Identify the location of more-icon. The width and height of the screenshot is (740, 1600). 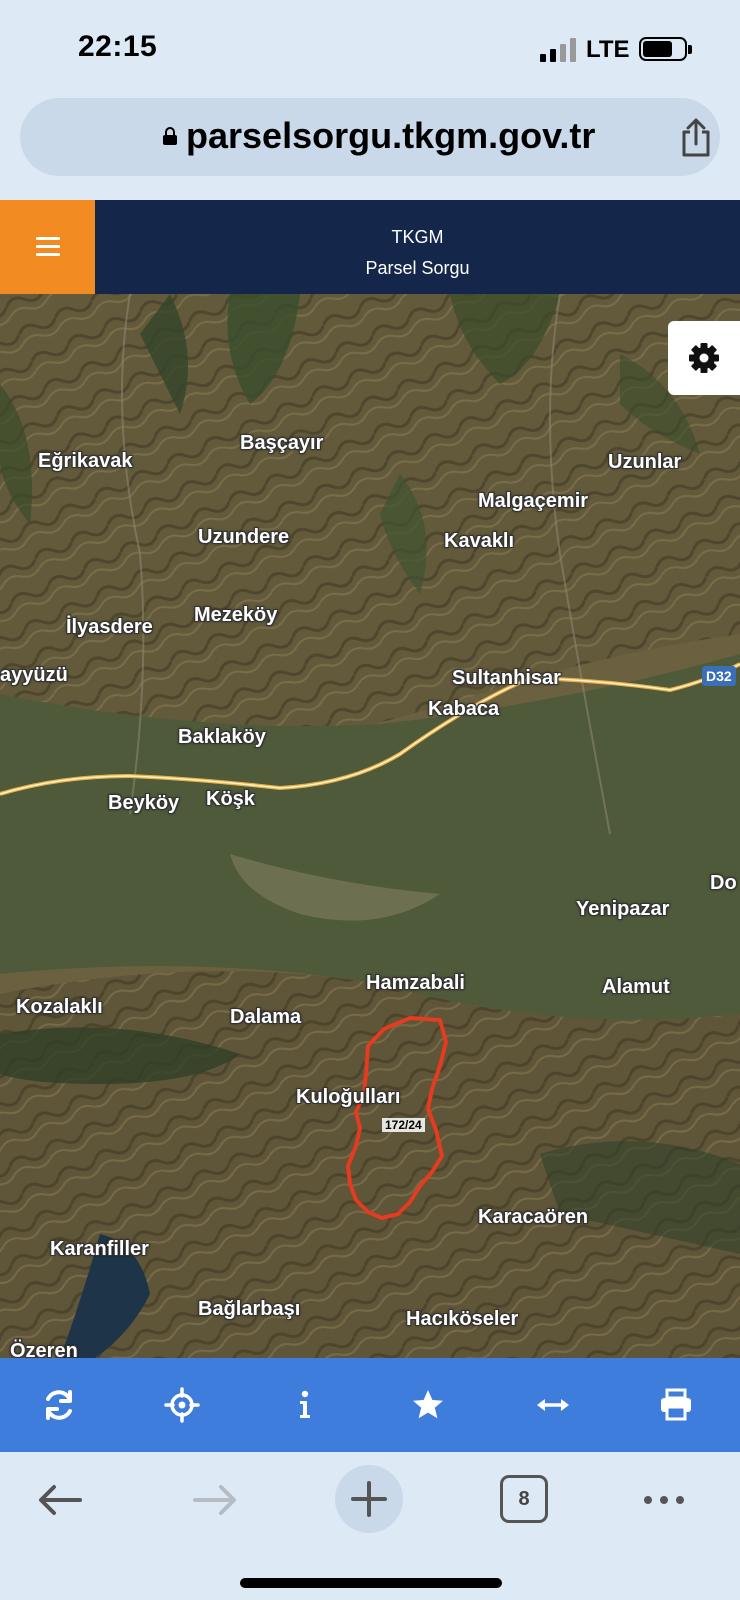
(664, 1500).